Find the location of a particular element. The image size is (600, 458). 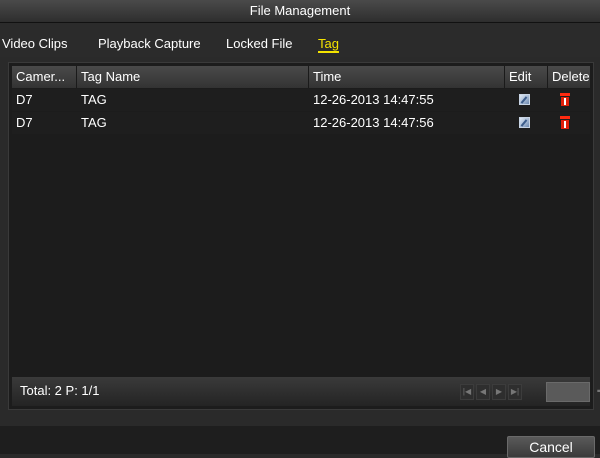

column-header-delete: Delete is located at coordinates (571, 76).